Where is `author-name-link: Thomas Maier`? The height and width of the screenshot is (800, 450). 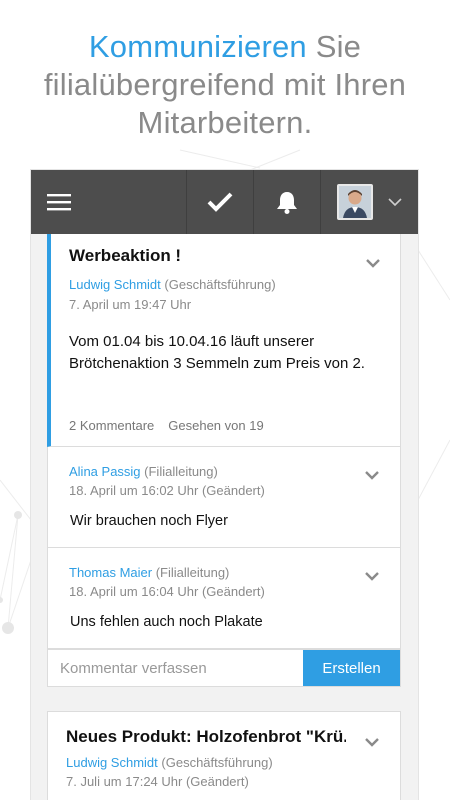
author-name-link: Thomas Maier is located at coordinates (110, 572).